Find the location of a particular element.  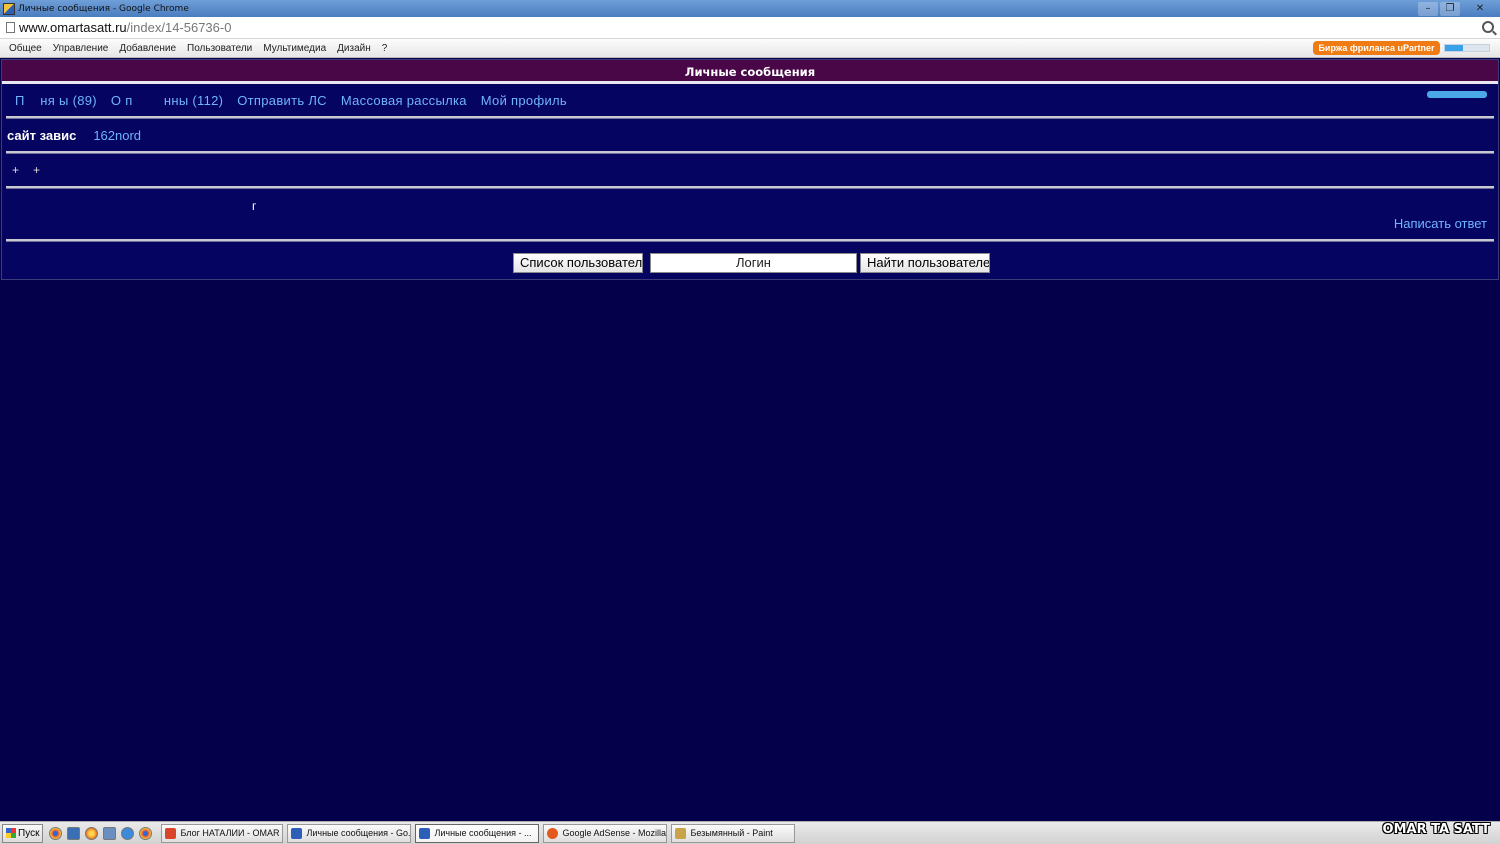

close-button: ✕ is located at coordinates (1480, 9).